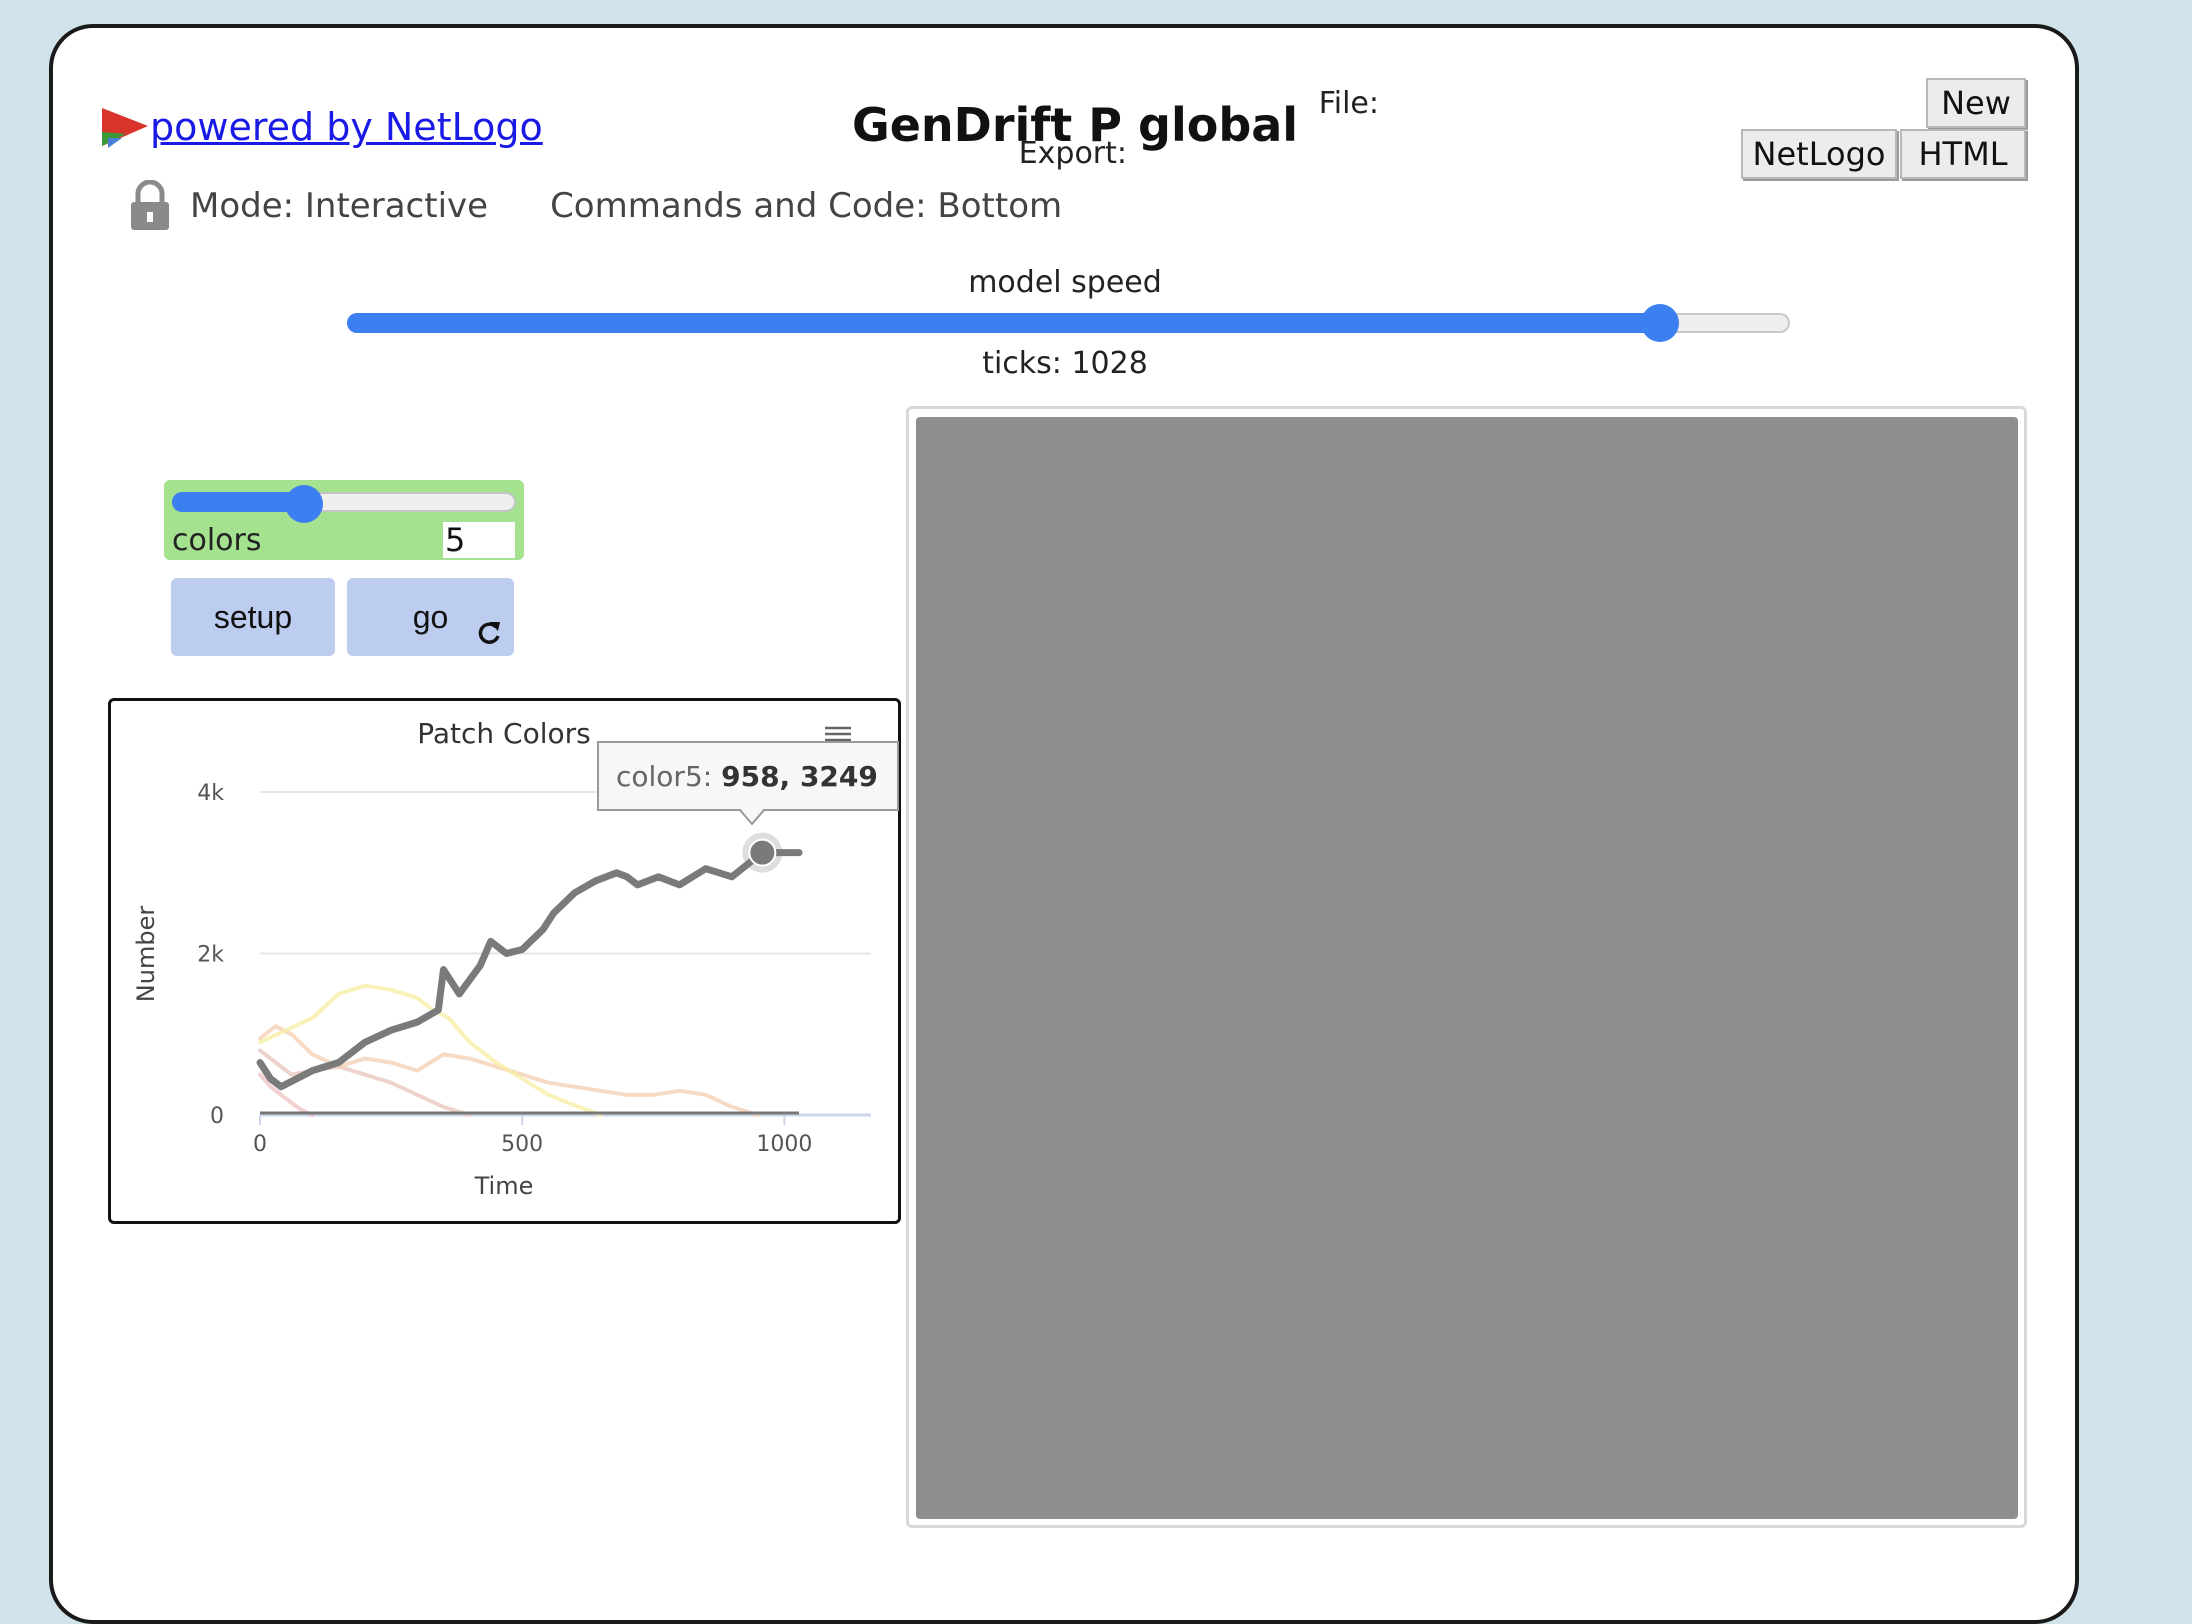 The height and width of the screenshot is (1624, 2192). I want to click on export-label: Export:, so click(1072, 153).